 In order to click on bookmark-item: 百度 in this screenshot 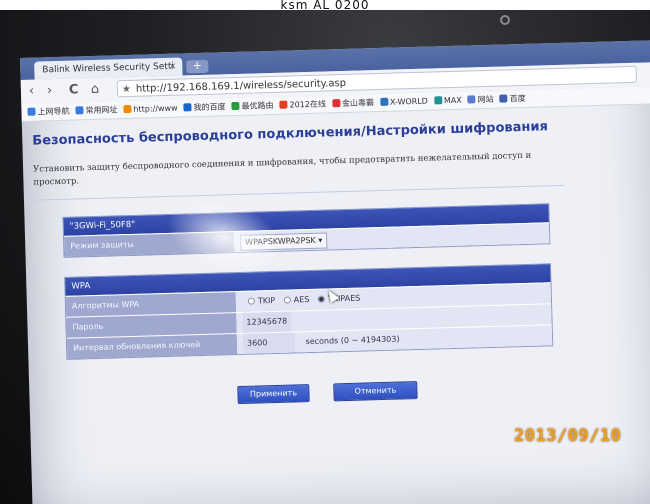, I will do `click(512, 99)`.